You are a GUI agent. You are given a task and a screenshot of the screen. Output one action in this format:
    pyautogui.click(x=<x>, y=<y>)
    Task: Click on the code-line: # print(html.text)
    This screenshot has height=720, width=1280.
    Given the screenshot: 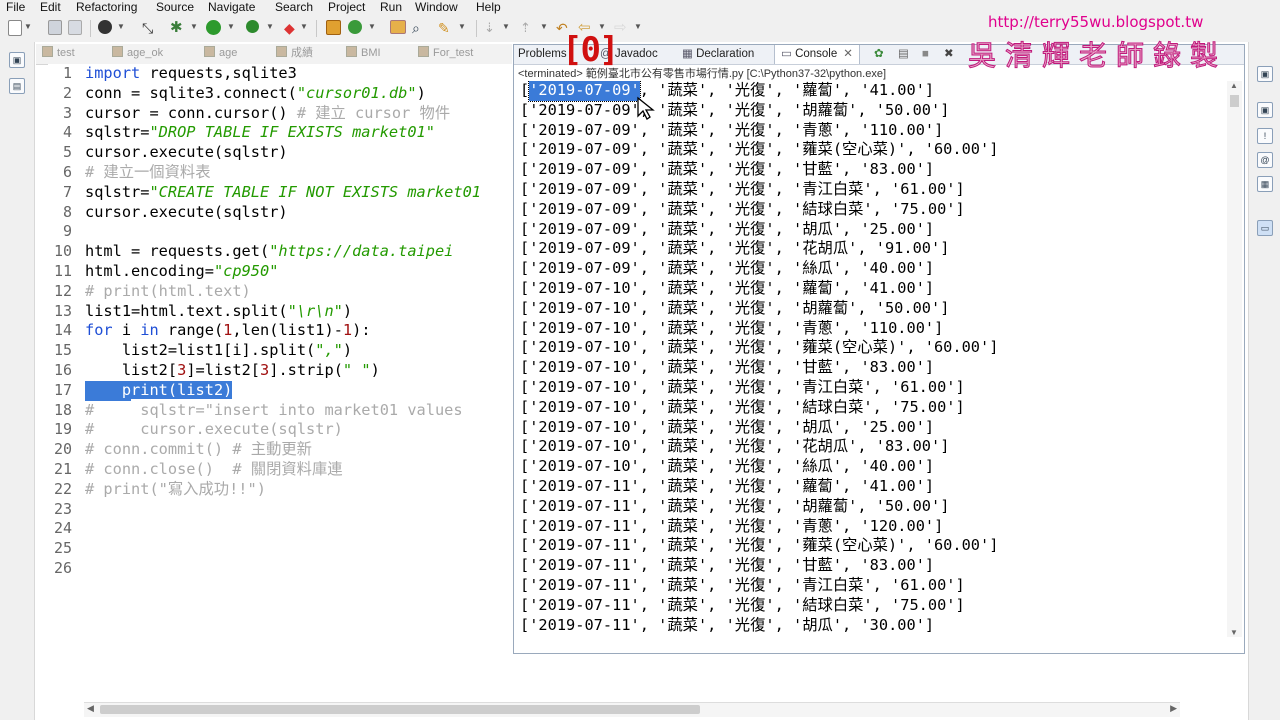 What is the action you would take?
    pyautogui.click(x=168, y=292)
    